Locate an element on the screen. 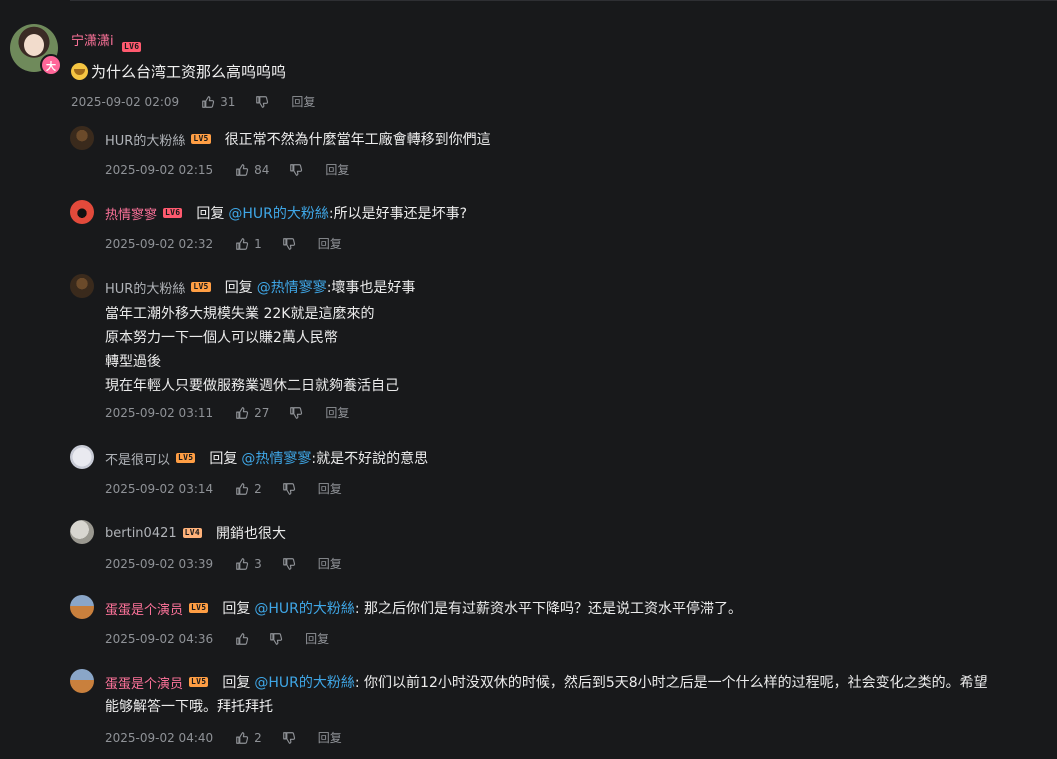  username: bertin0421 is located at coordinates (141, 533).